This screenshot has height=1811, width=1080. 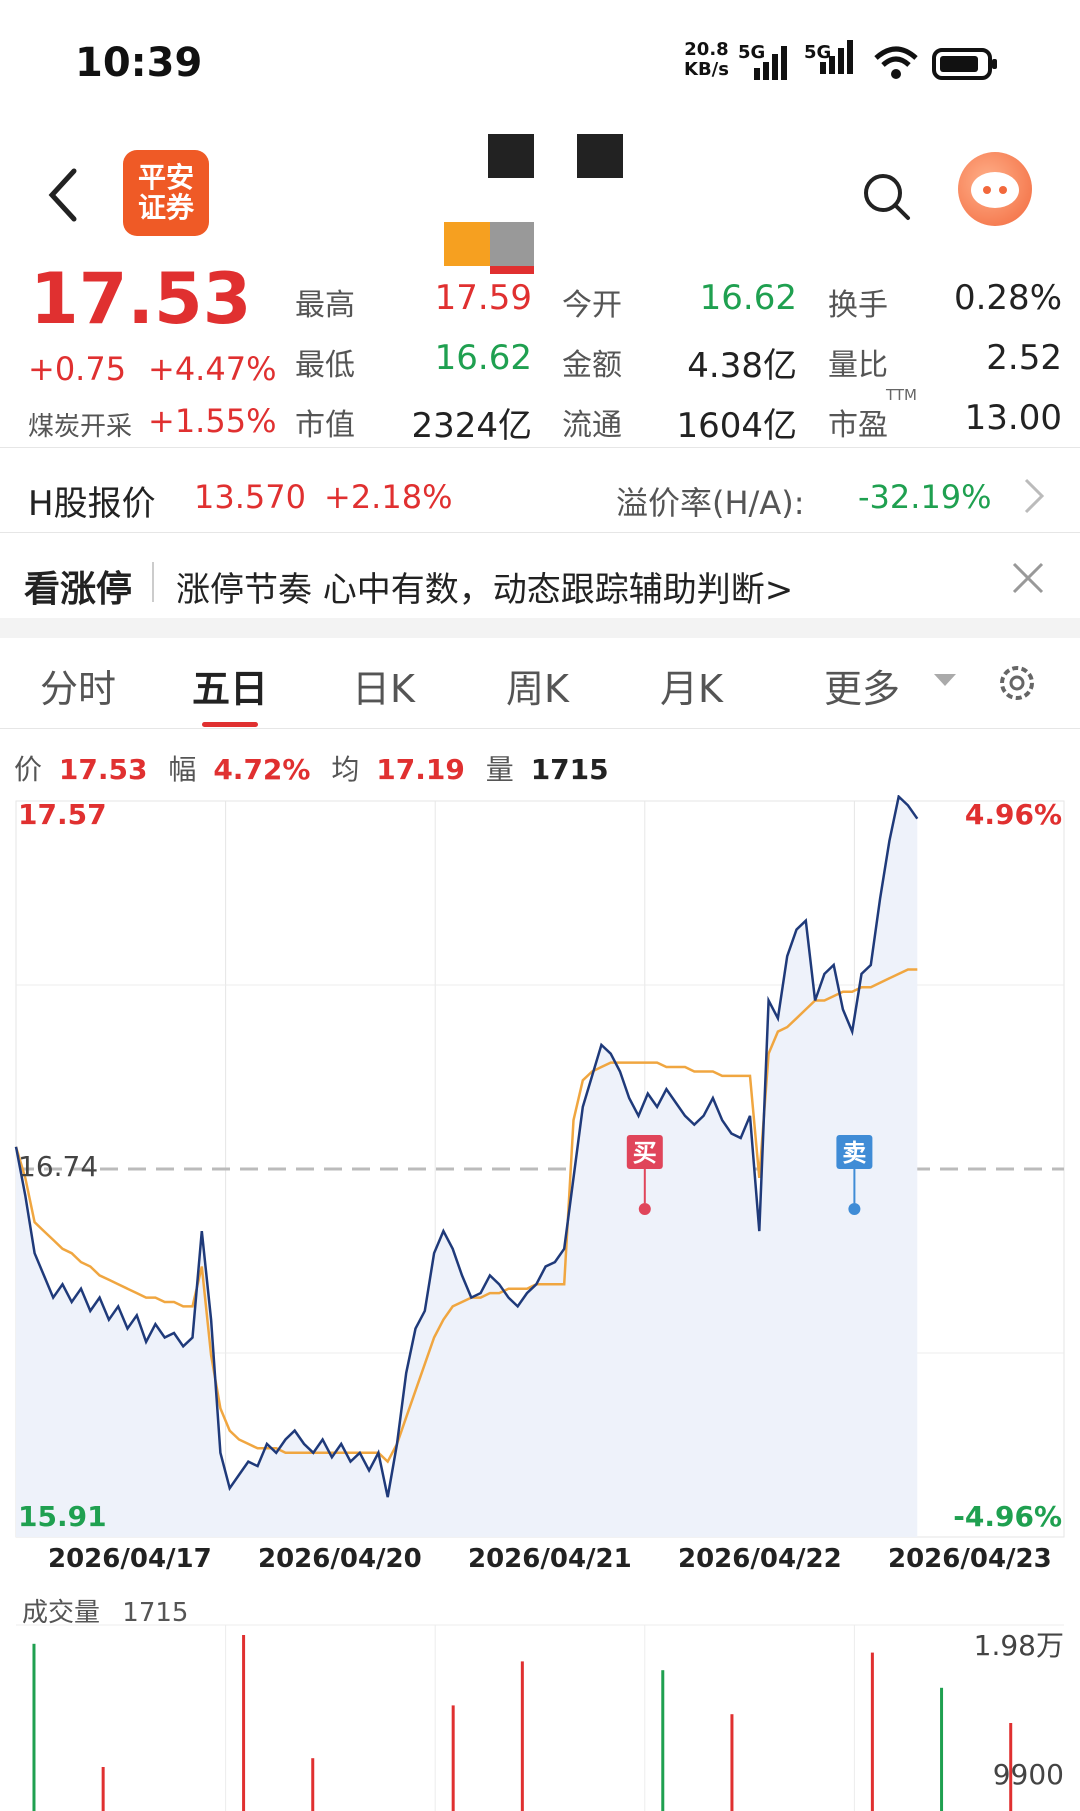 What do you see at coordinates (62, 814) in the screenshot?
I see `y-max-label: 17.57` at bounding box center [62, 814].